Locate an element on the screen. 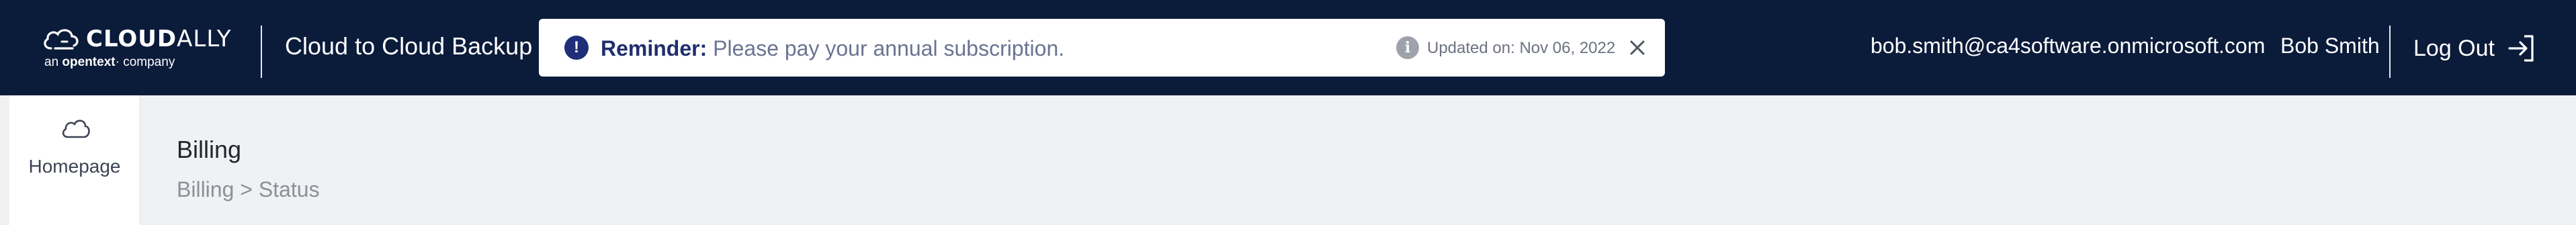  cloudally-logo: CLOUDALLY an opentext· company is located at coordinates (142, 48).